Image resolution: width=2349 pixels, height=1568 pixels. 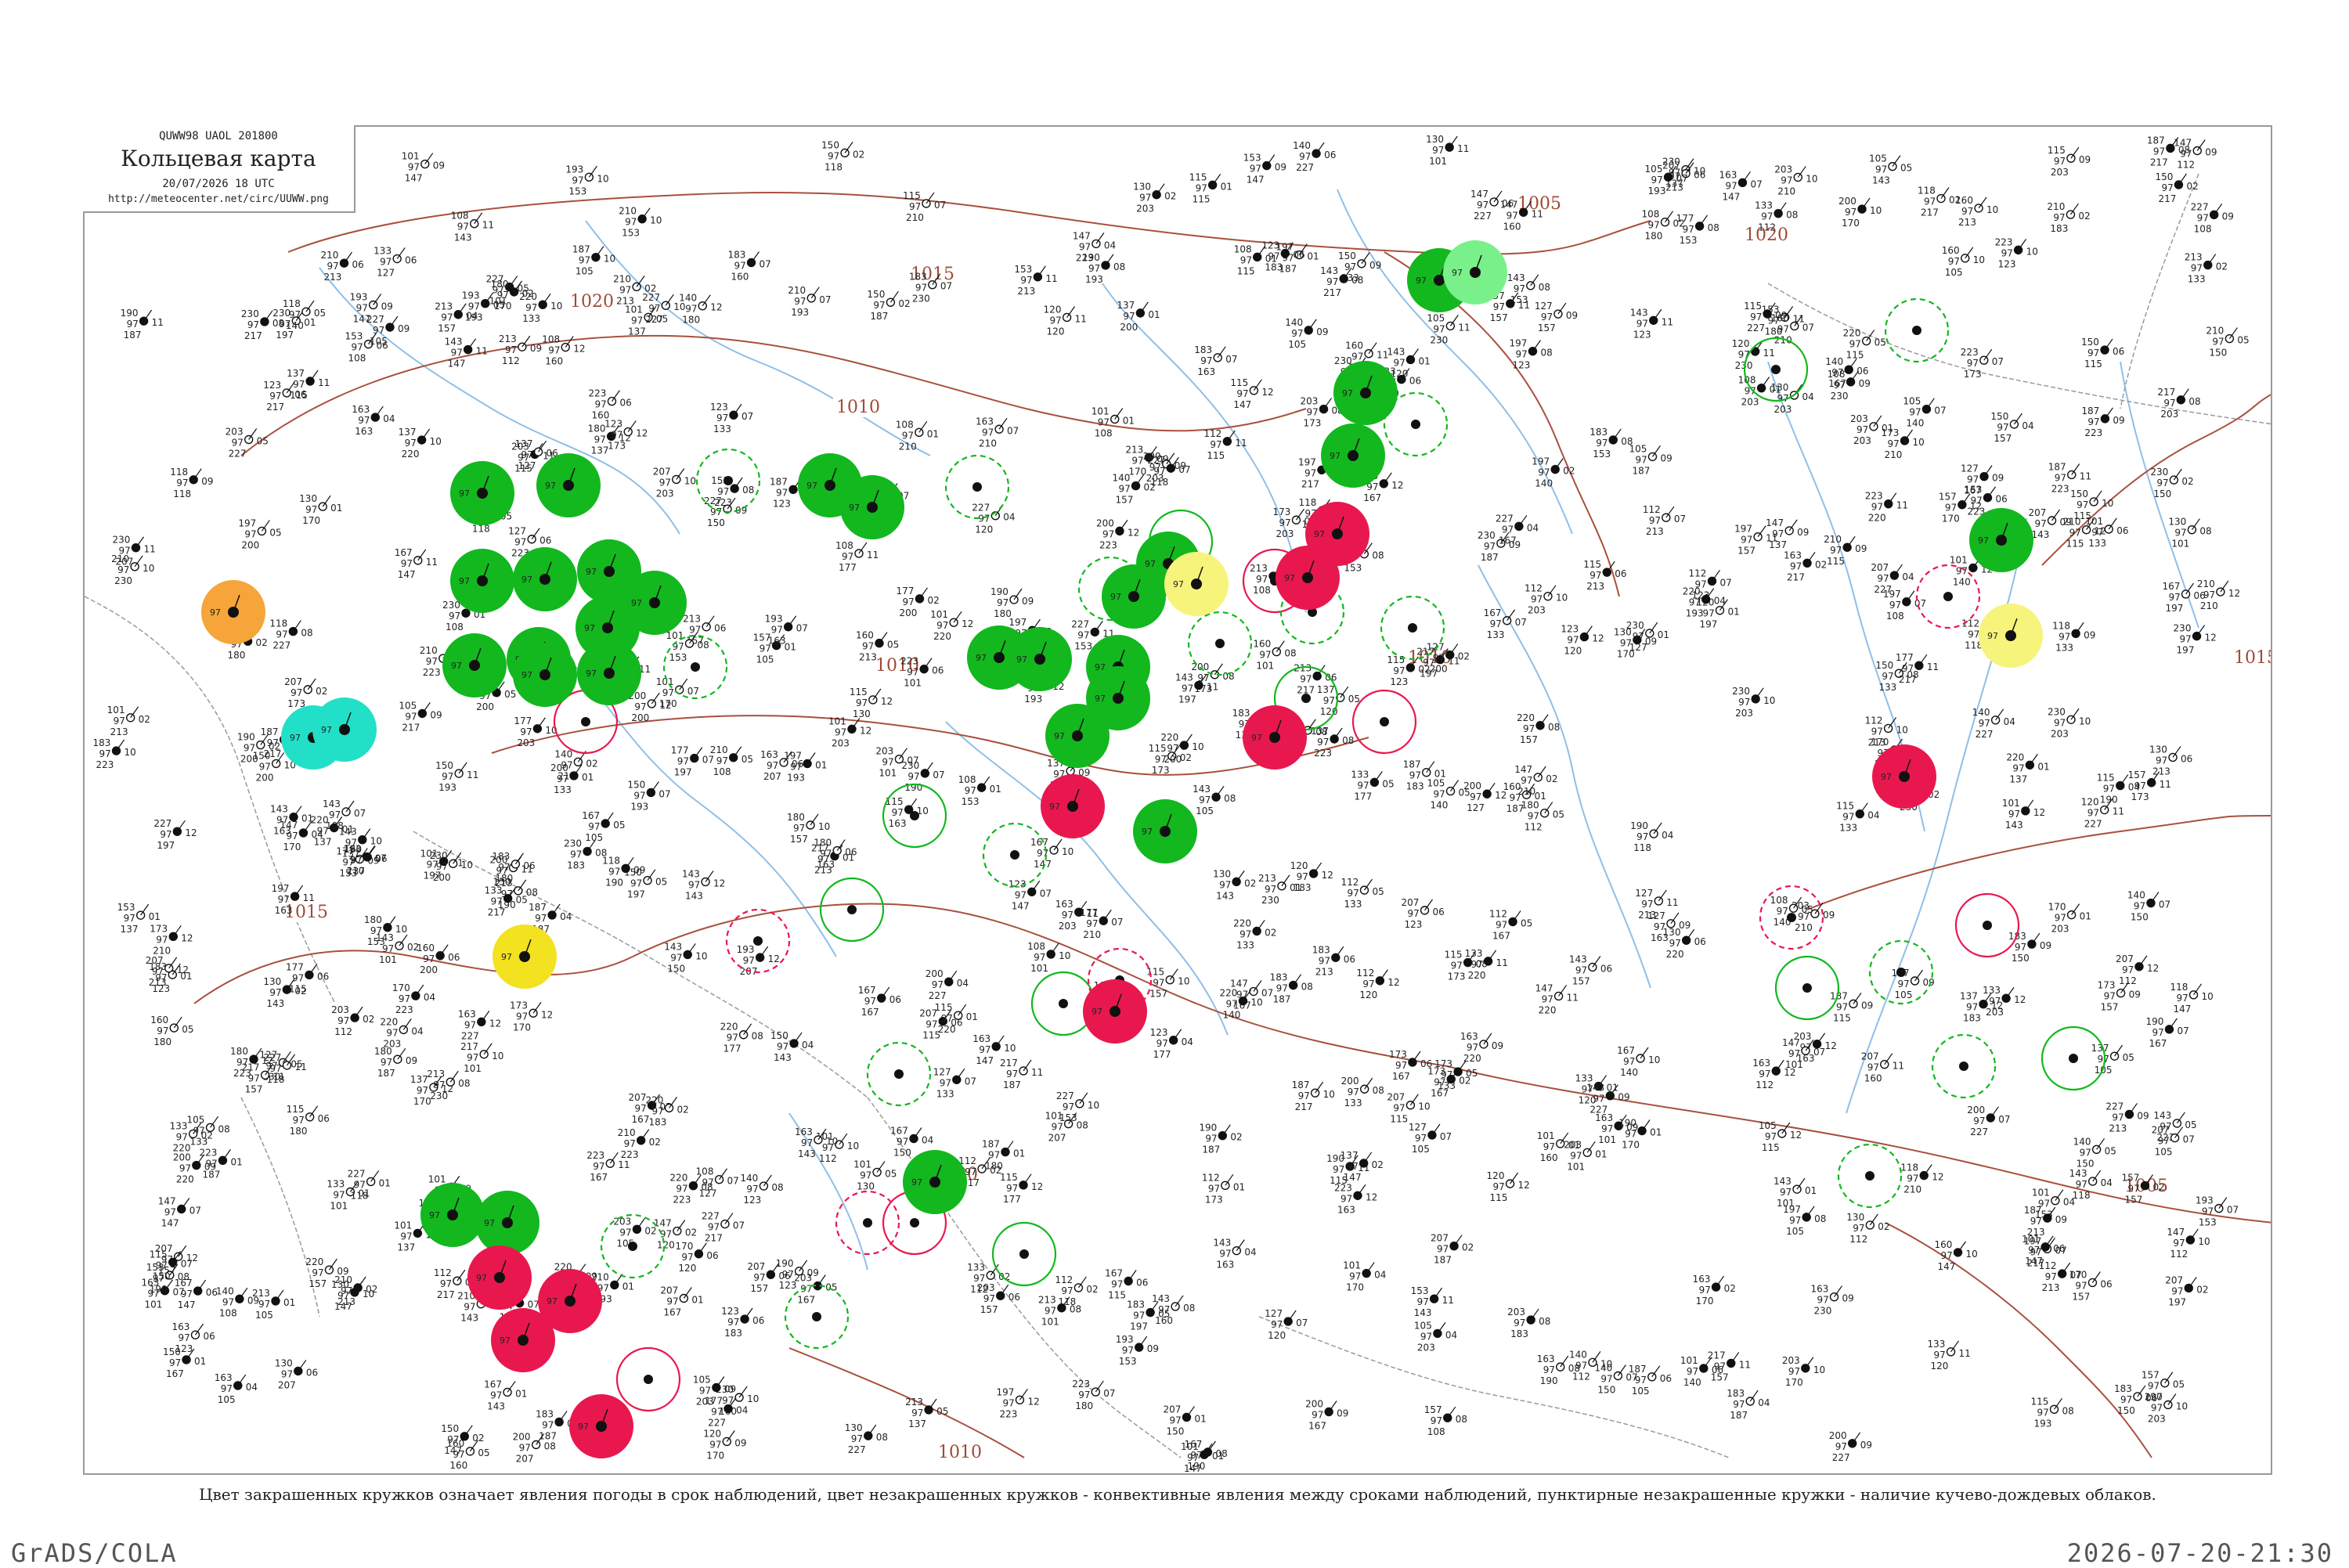 I want to click on pressure-tendency: 05, so click(x=891, y=1173).